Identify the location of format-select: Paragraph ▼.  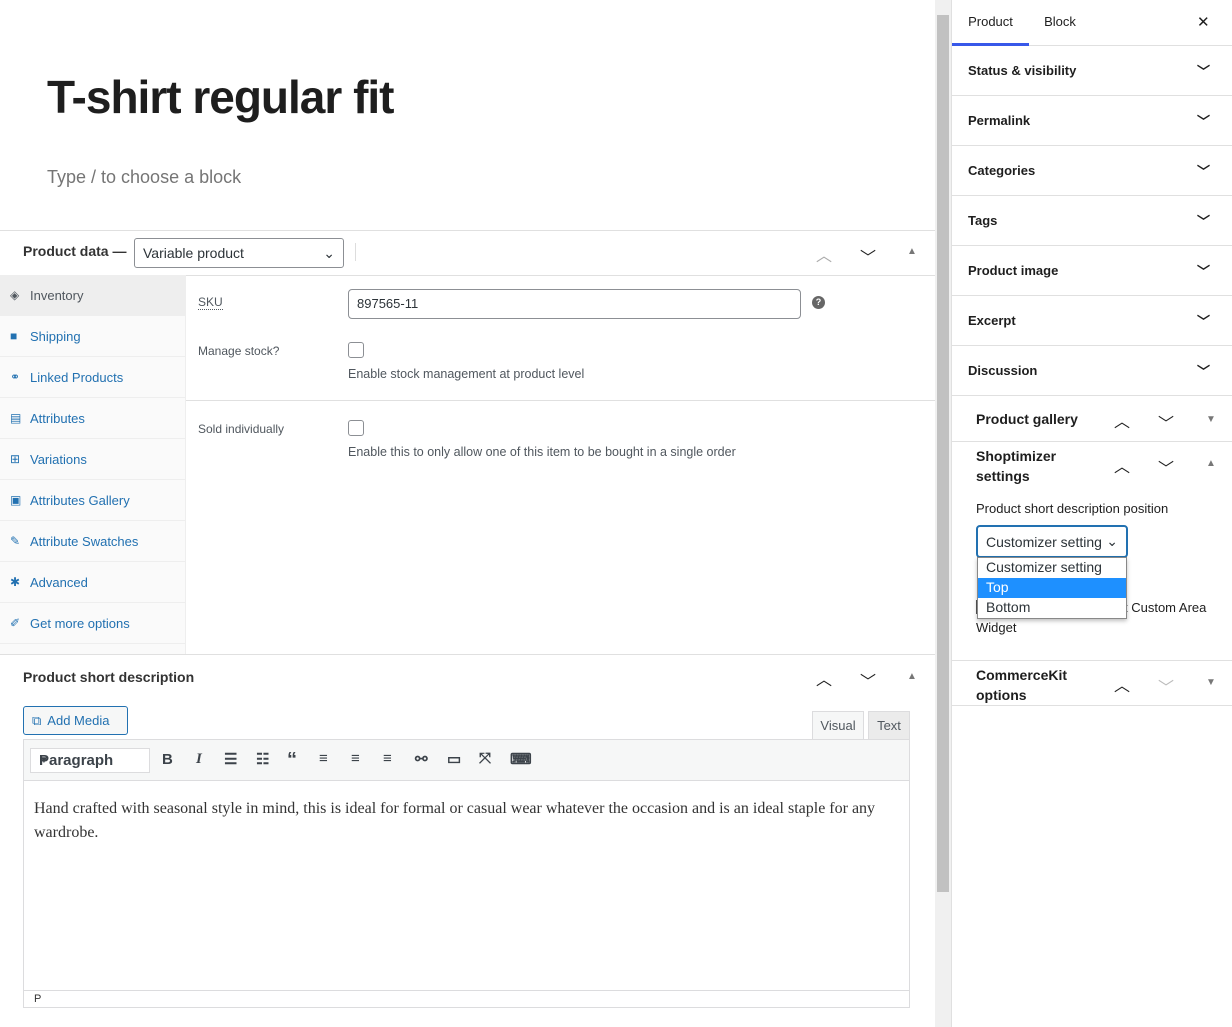
(90, 760).